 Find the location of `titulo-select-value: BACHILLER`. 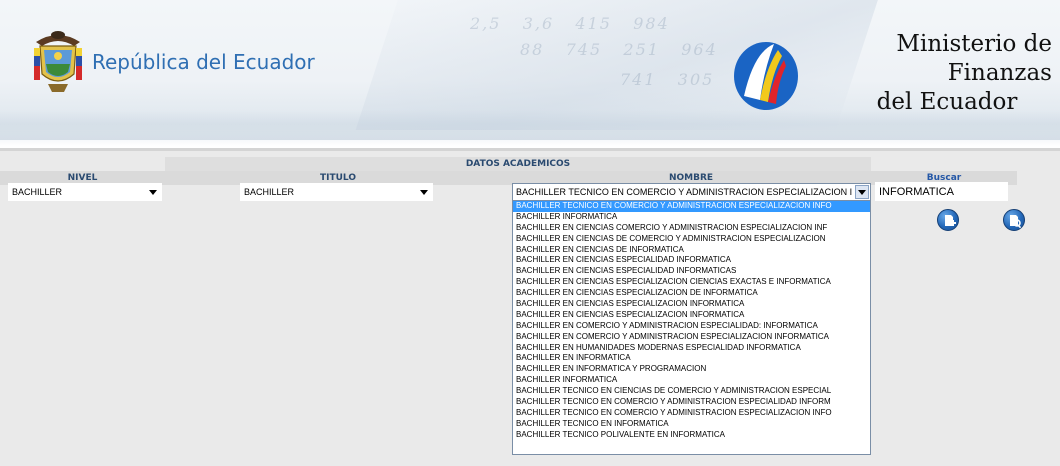

titulo-select-value: BACHILLER is located at coordinates (269, 192).